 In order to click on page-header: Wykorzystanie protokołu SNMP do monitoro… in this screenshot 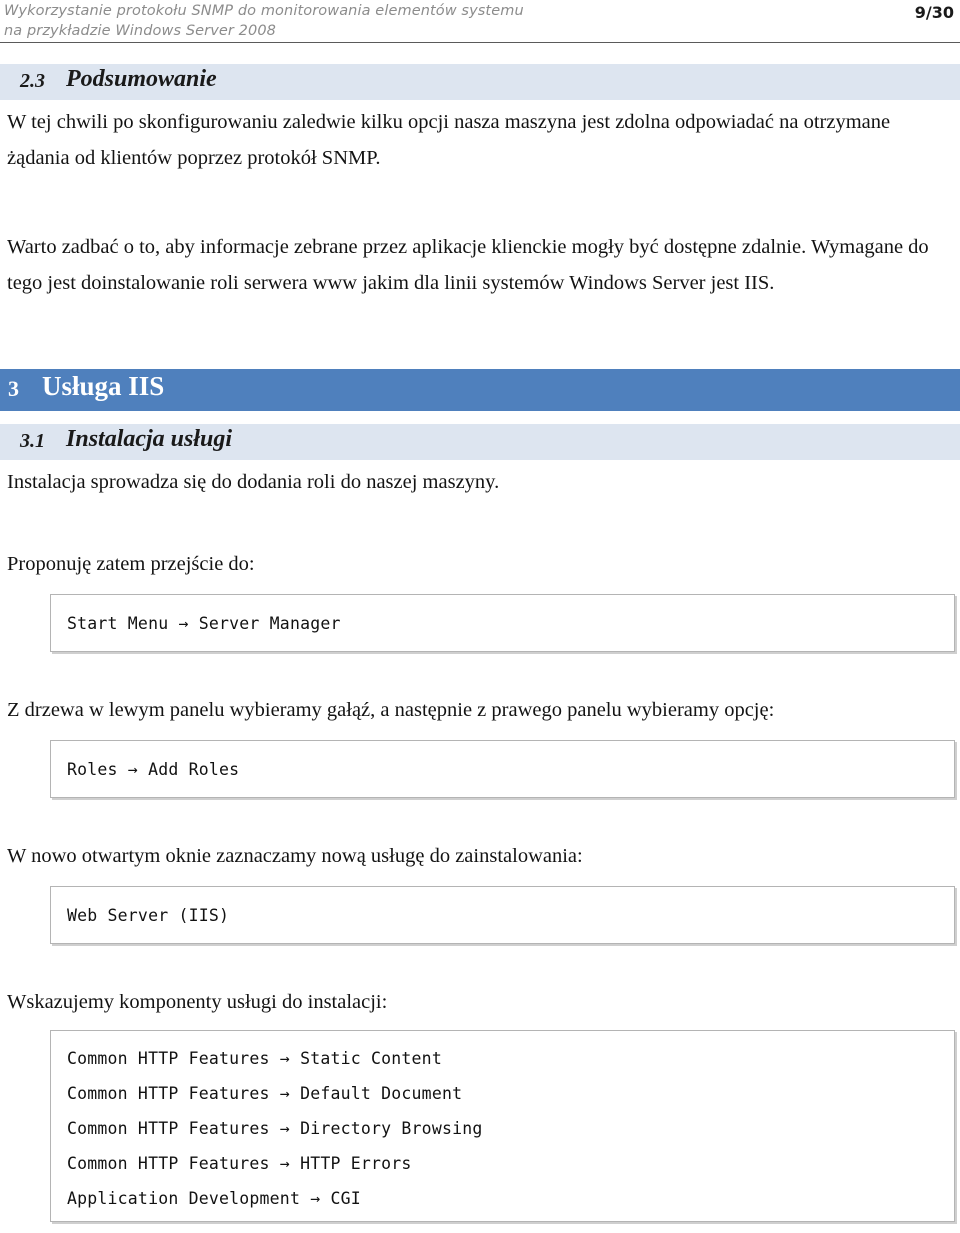, I will do `click(480, 22)`.